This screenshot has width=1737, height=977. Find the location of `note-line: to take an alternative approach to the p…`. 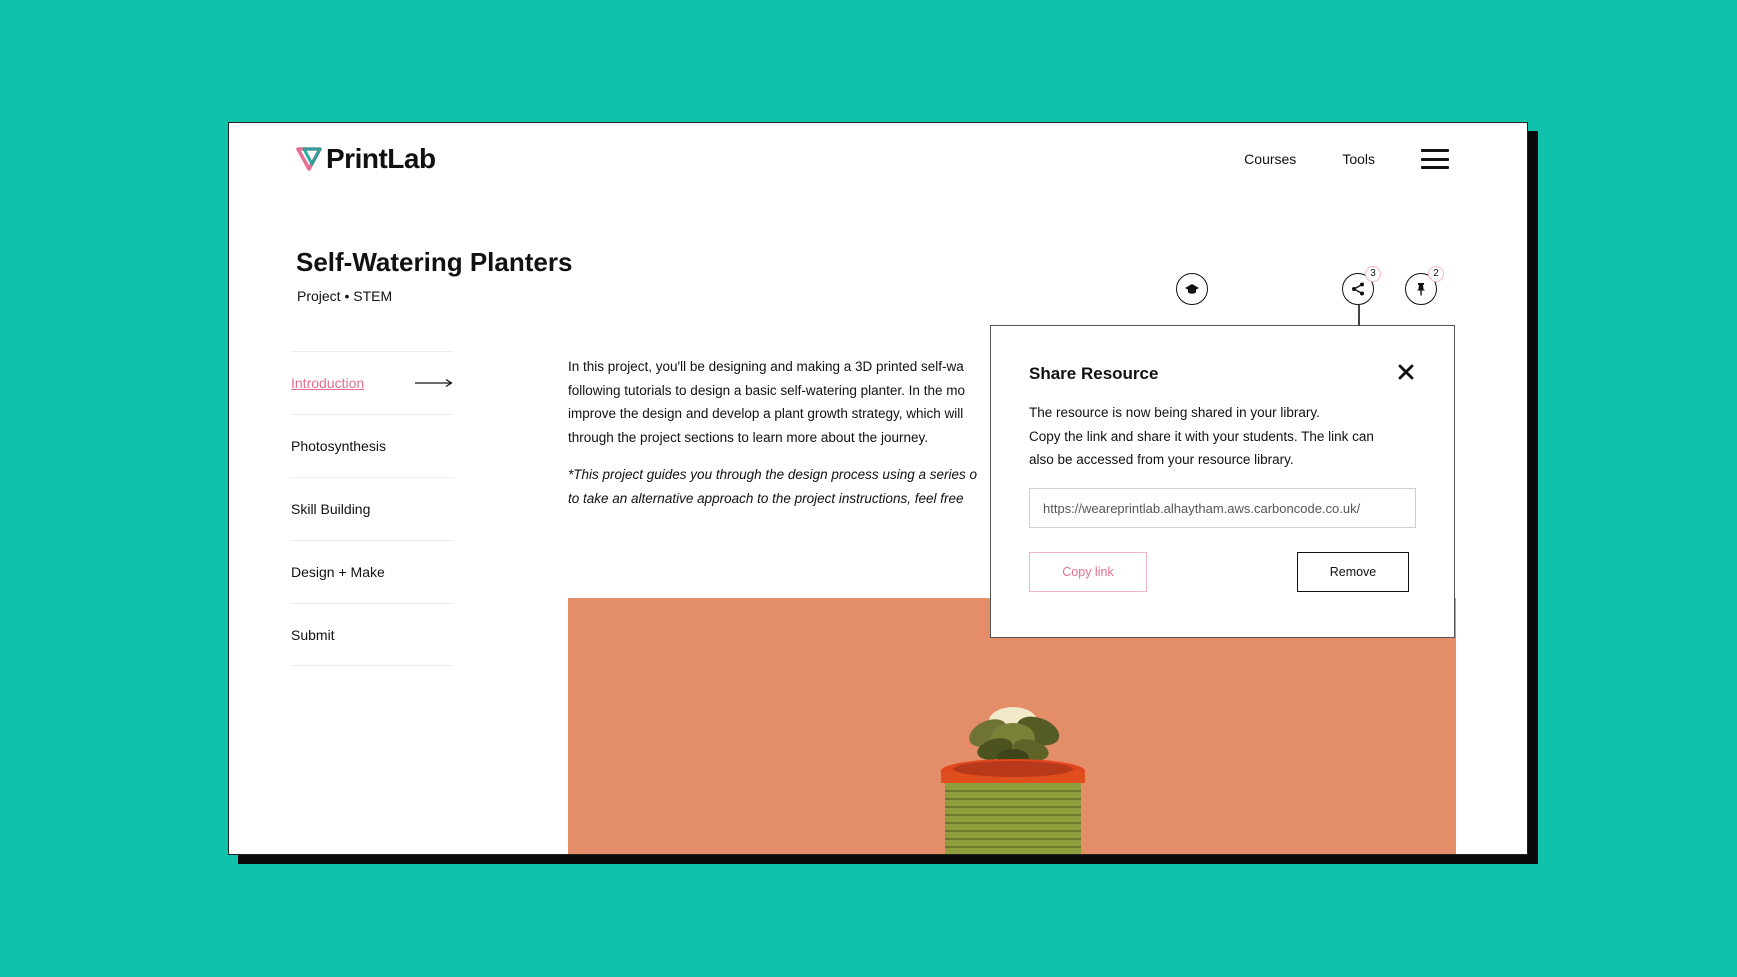

note-line: to take an alternative approach to the p… is located at coordinates (766, 498).